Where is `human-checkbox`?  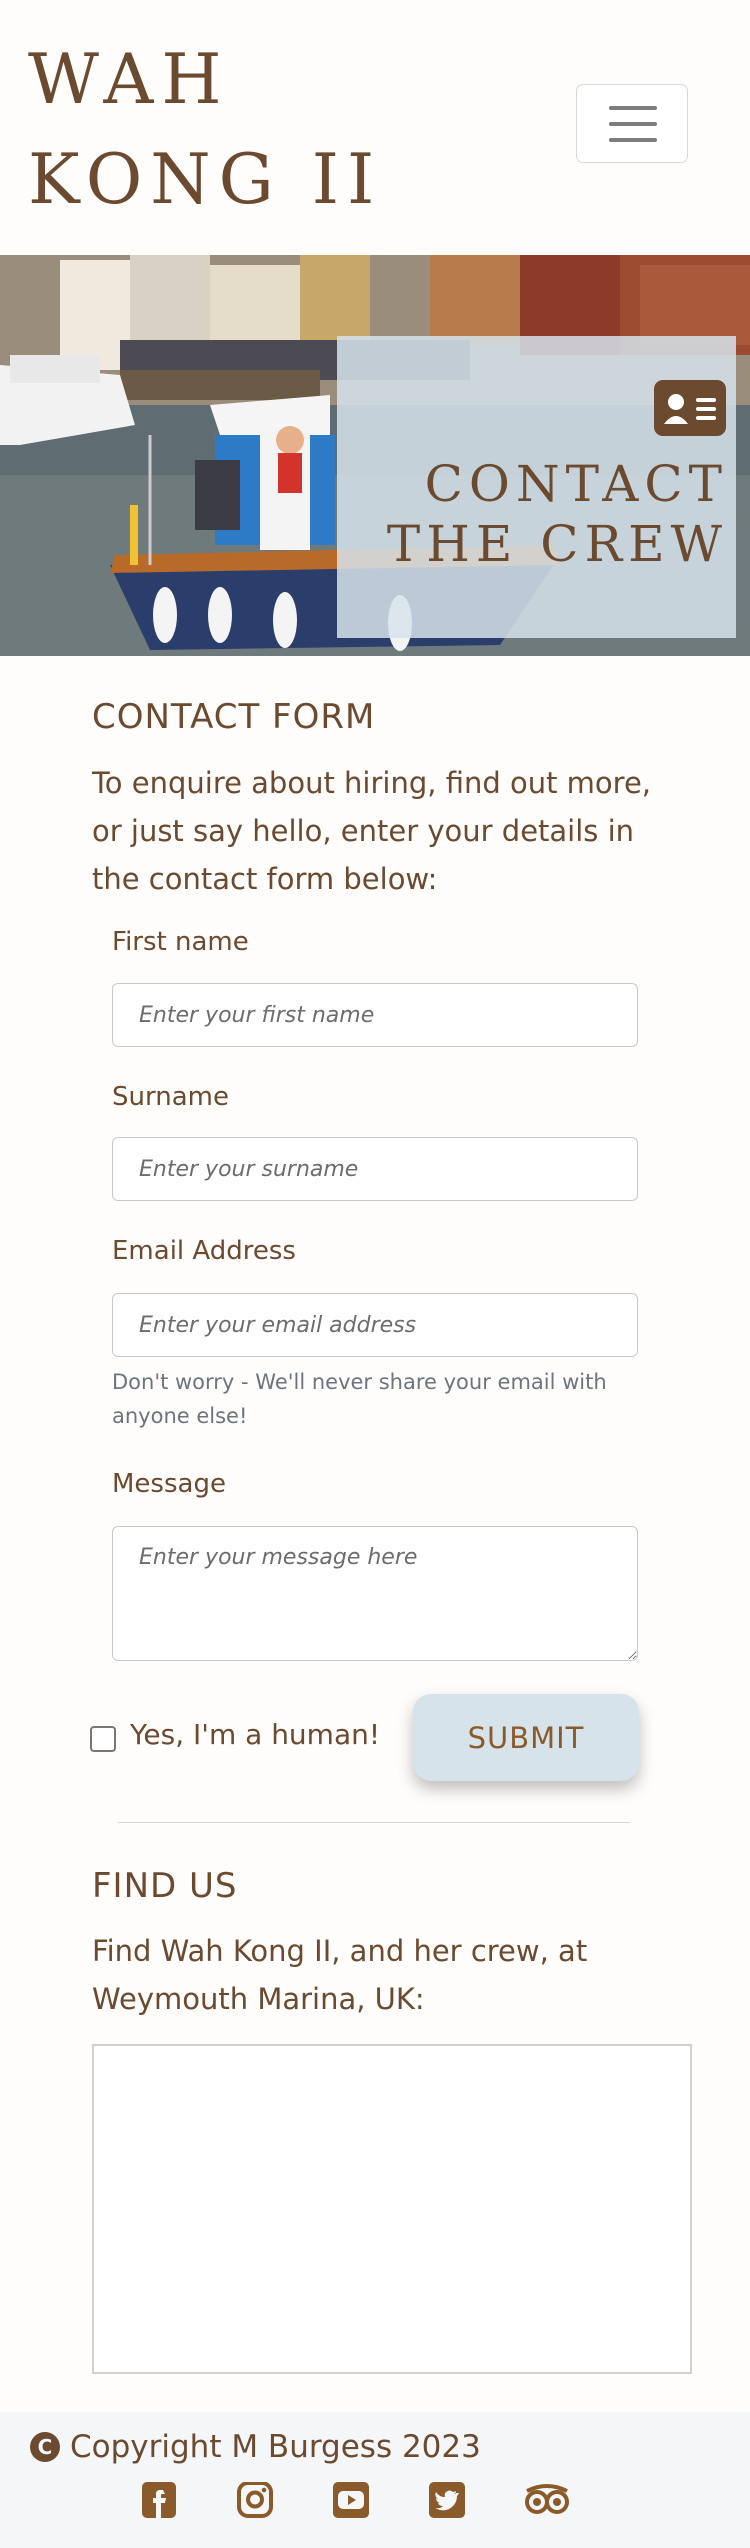
human-checkbox is located at coordinates (103, 1739).